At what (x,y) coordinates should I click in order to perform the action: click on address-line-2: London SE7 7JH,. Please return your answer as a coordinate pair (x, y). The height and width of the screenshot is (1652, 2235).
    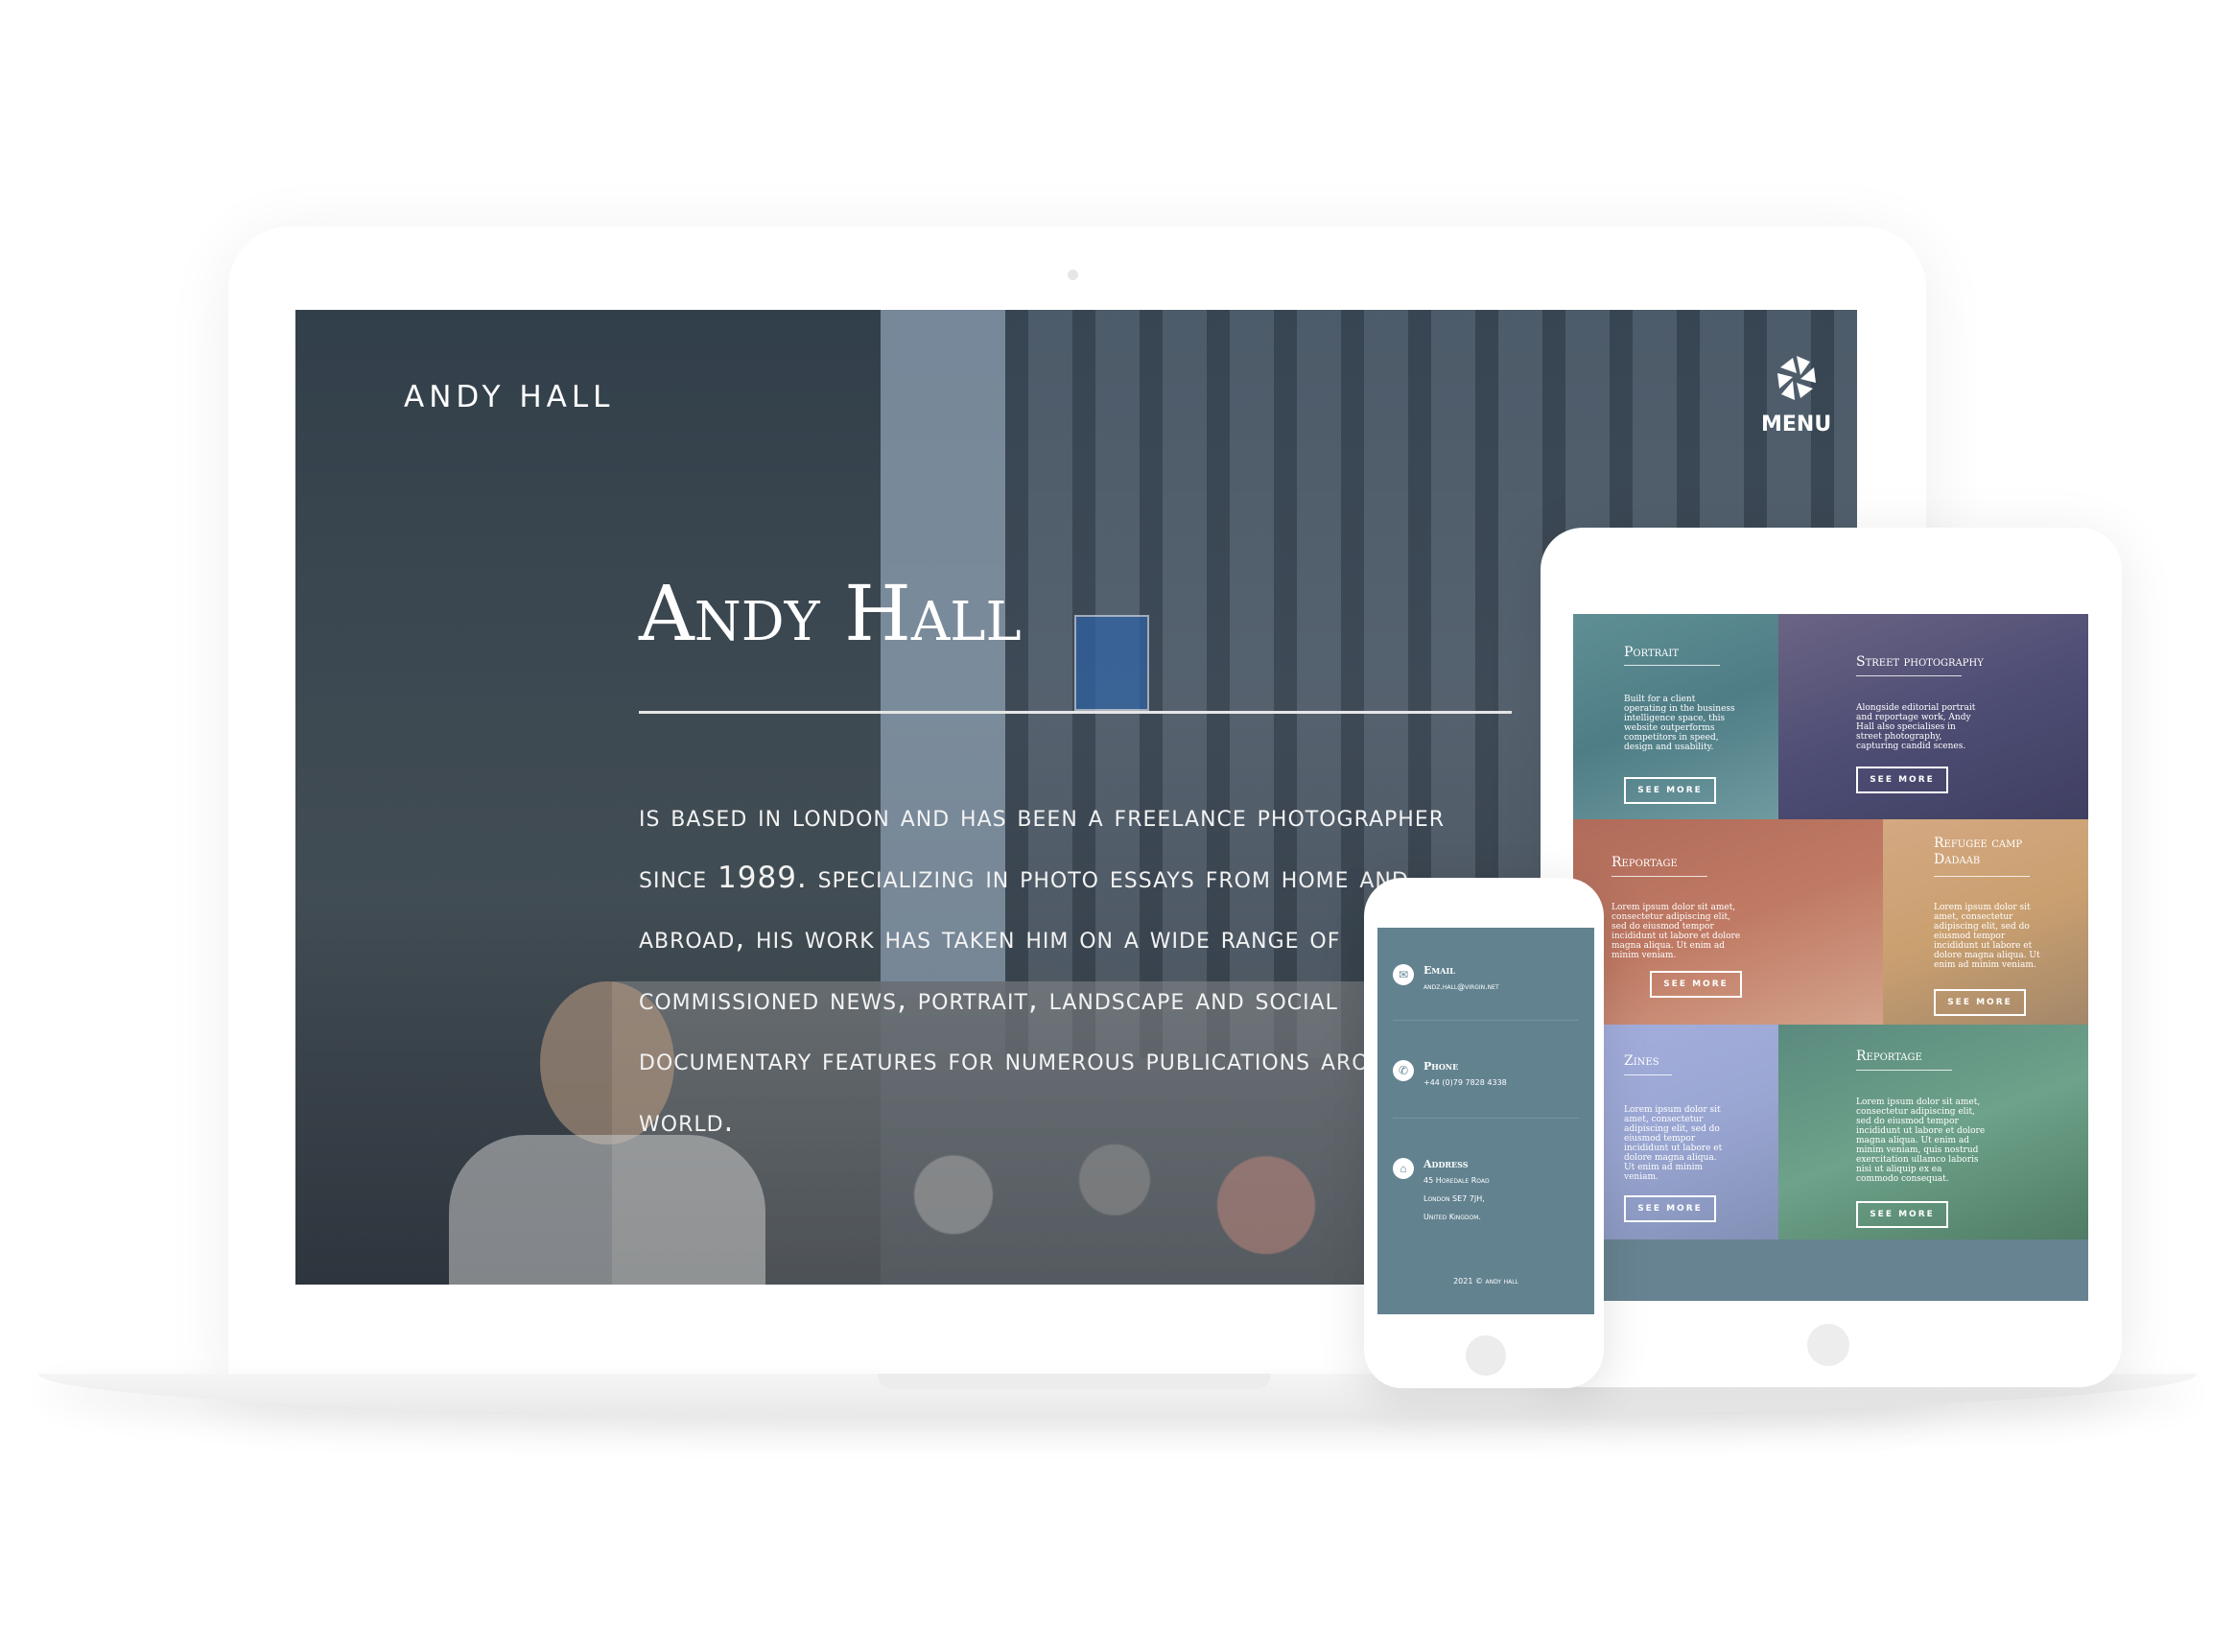
    Looking at the image, I should click on (1454, 1199).